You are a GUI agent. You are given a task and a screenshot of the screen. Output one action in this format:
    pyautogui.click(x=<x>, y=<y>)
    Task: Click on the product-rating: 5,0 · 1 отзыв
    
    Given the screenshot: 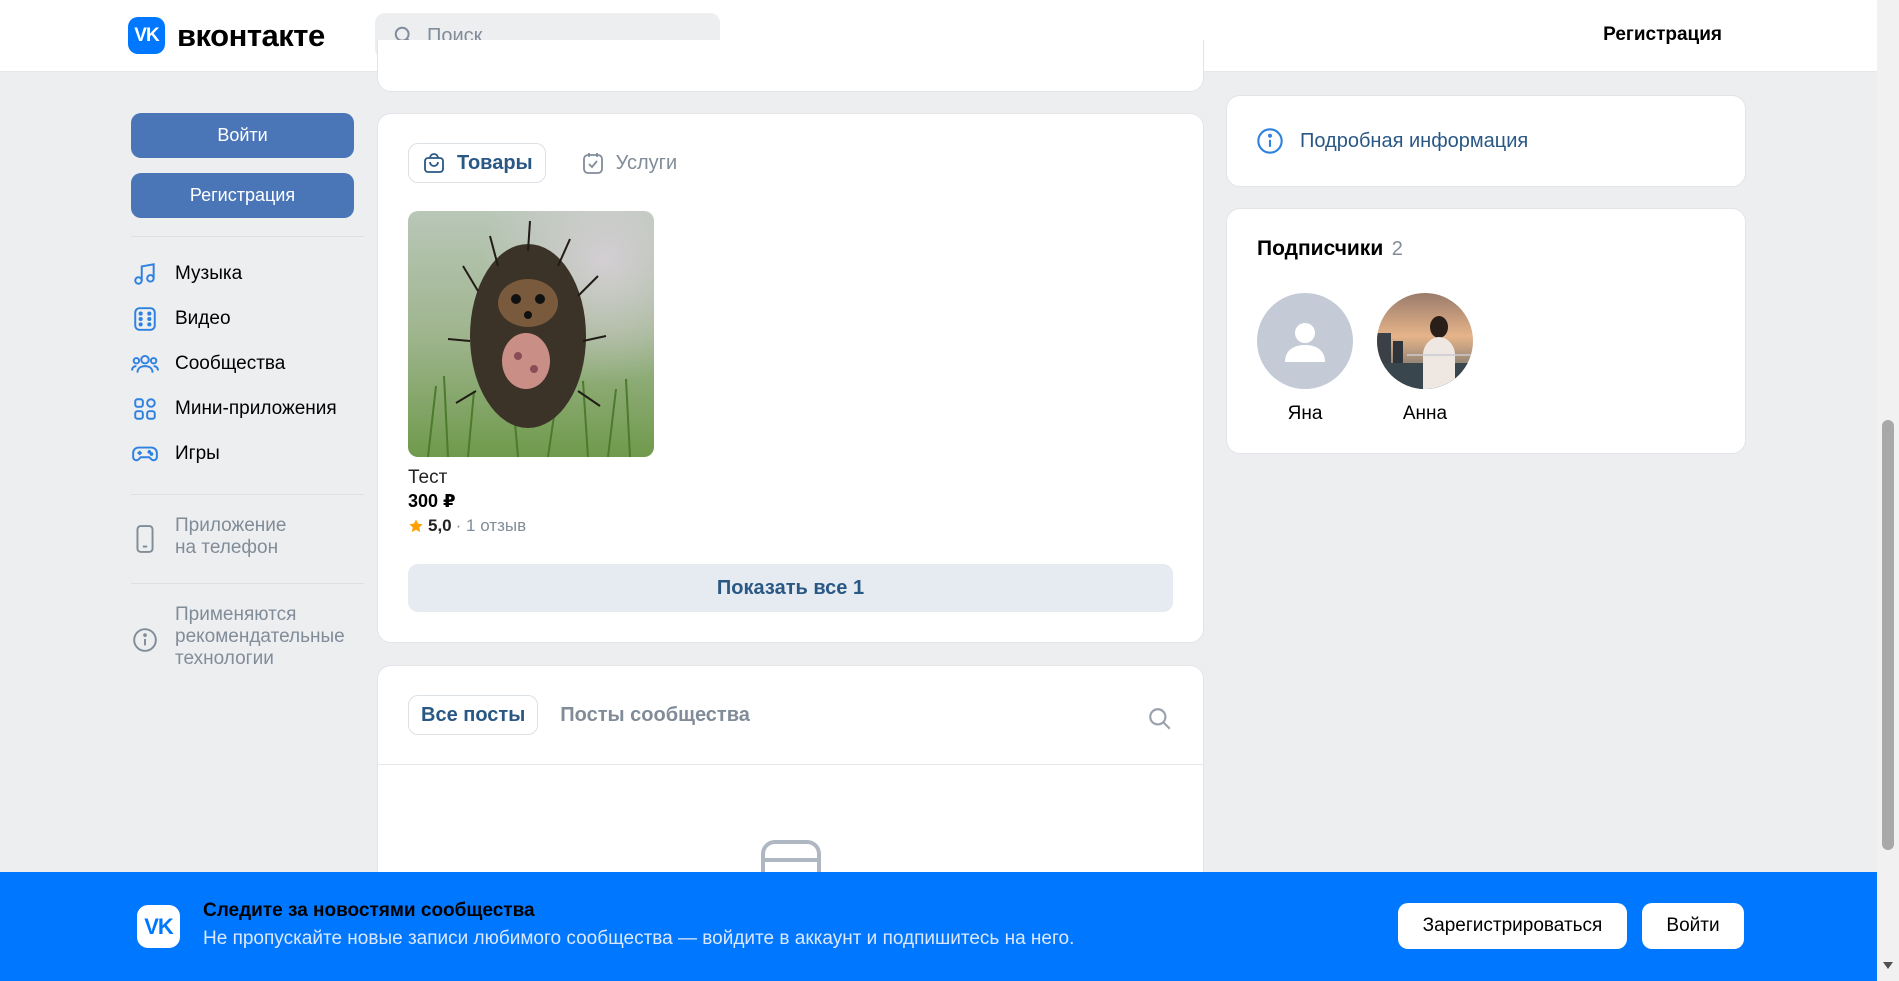 What is the action you would take?
    pyautogui.click(x=531, y=526)
    